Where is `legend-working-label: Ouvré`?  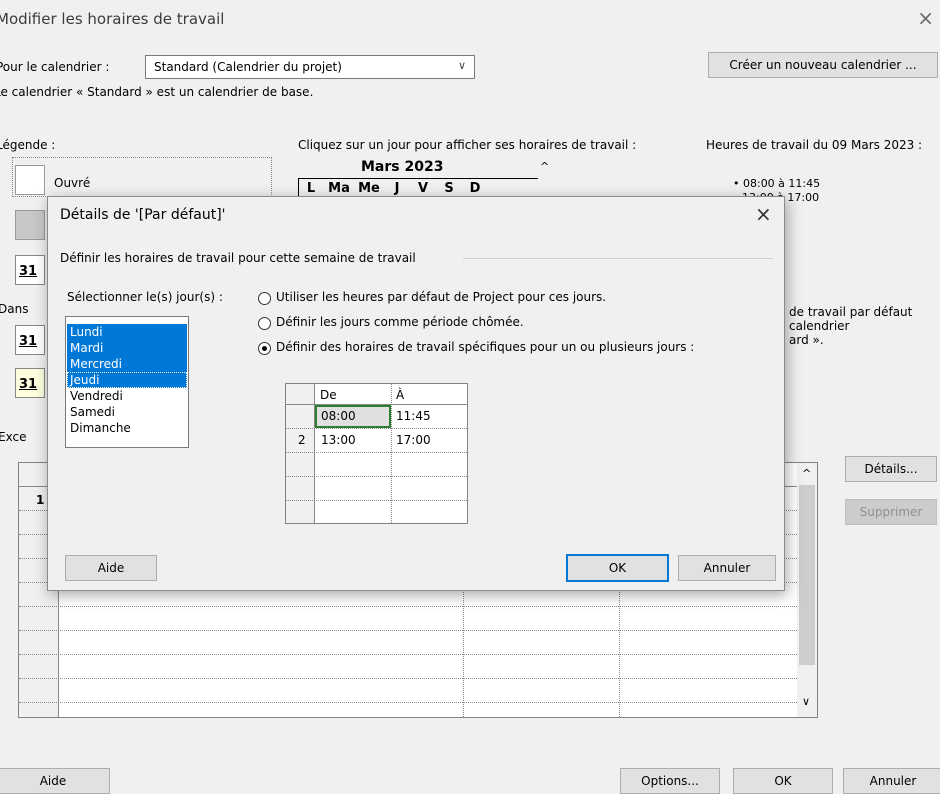 legend-working-label: Ouvré is located at coordinates (72, 183).